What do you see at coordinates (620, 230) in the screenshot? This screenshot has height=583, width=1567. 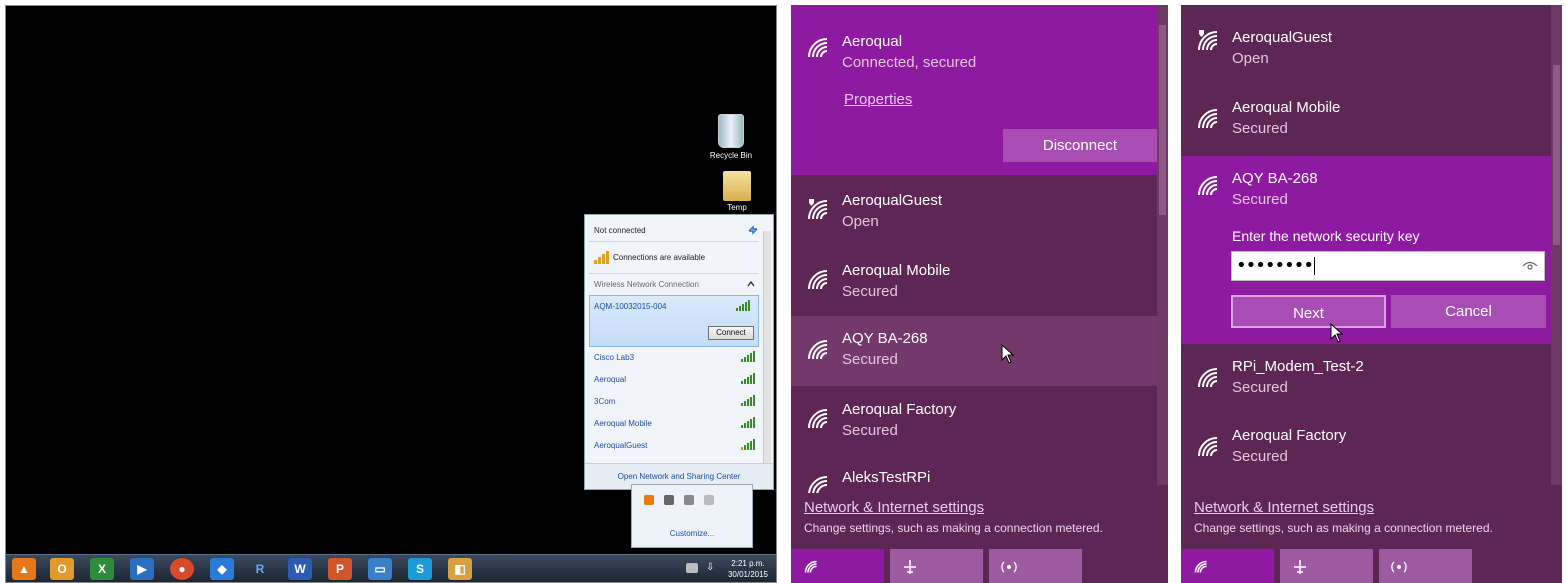 I see `connection-status: Not connected` at bounding box center [620, 230].